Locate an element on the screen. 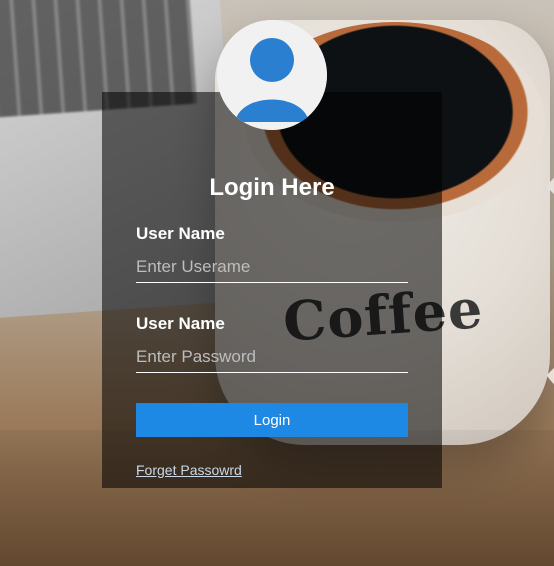 The height and width of the screenshot is (566, 554). user-avatar is located at coordinates (272, 75).